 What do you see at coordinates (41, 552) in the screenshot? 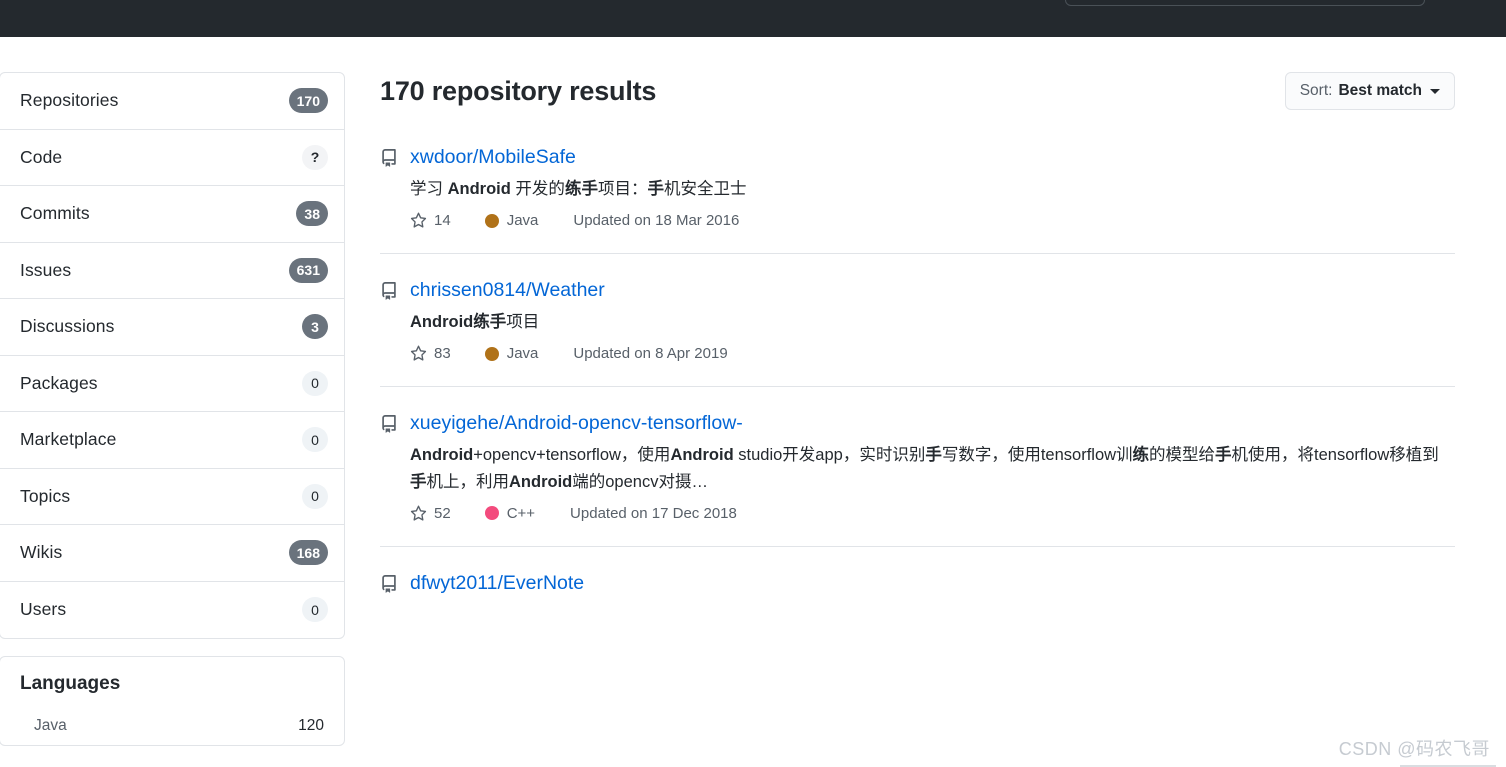
I see `sidebar-filter-label: Wikis` at bounding box center [41, 552].